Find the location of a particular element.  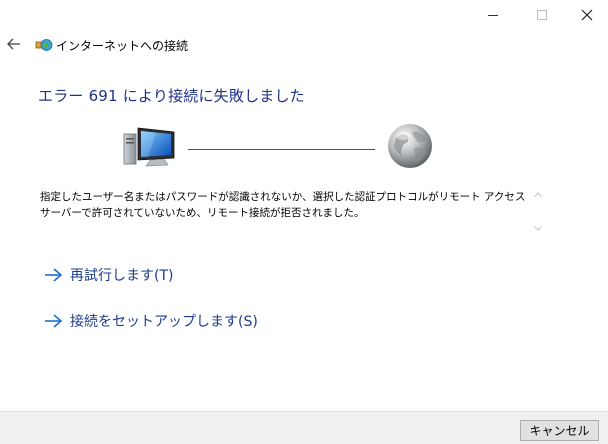

back-arrow-icon is located at coordinates (13, 44).